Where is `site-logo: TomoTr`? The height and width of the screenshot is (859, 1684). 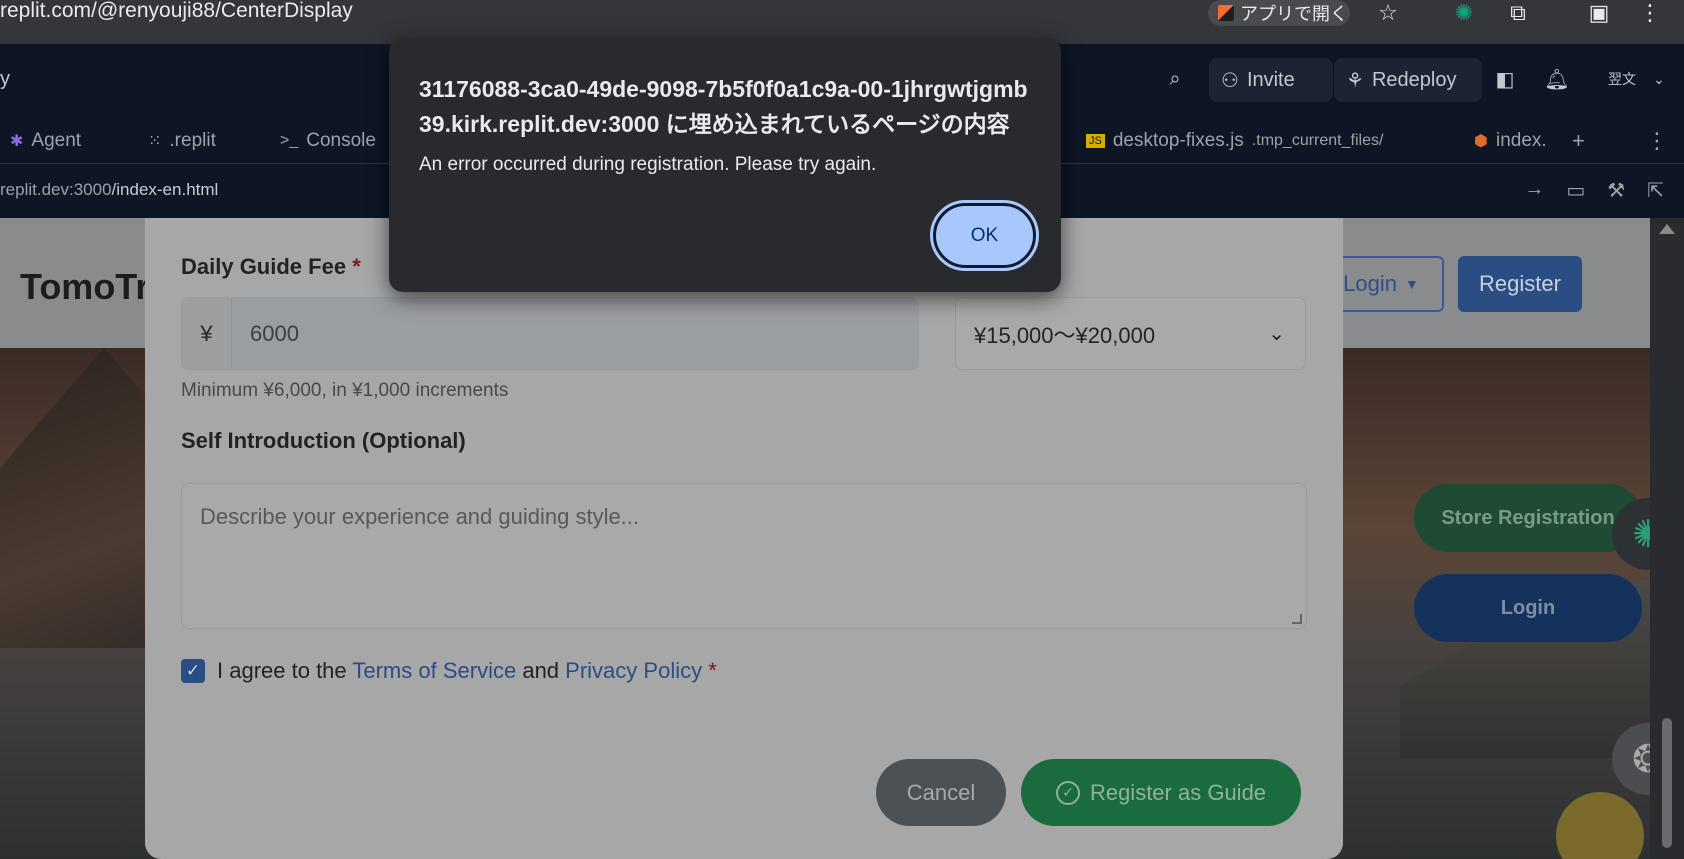 site-logo: TomoTr is located at coordinates (84, 287).